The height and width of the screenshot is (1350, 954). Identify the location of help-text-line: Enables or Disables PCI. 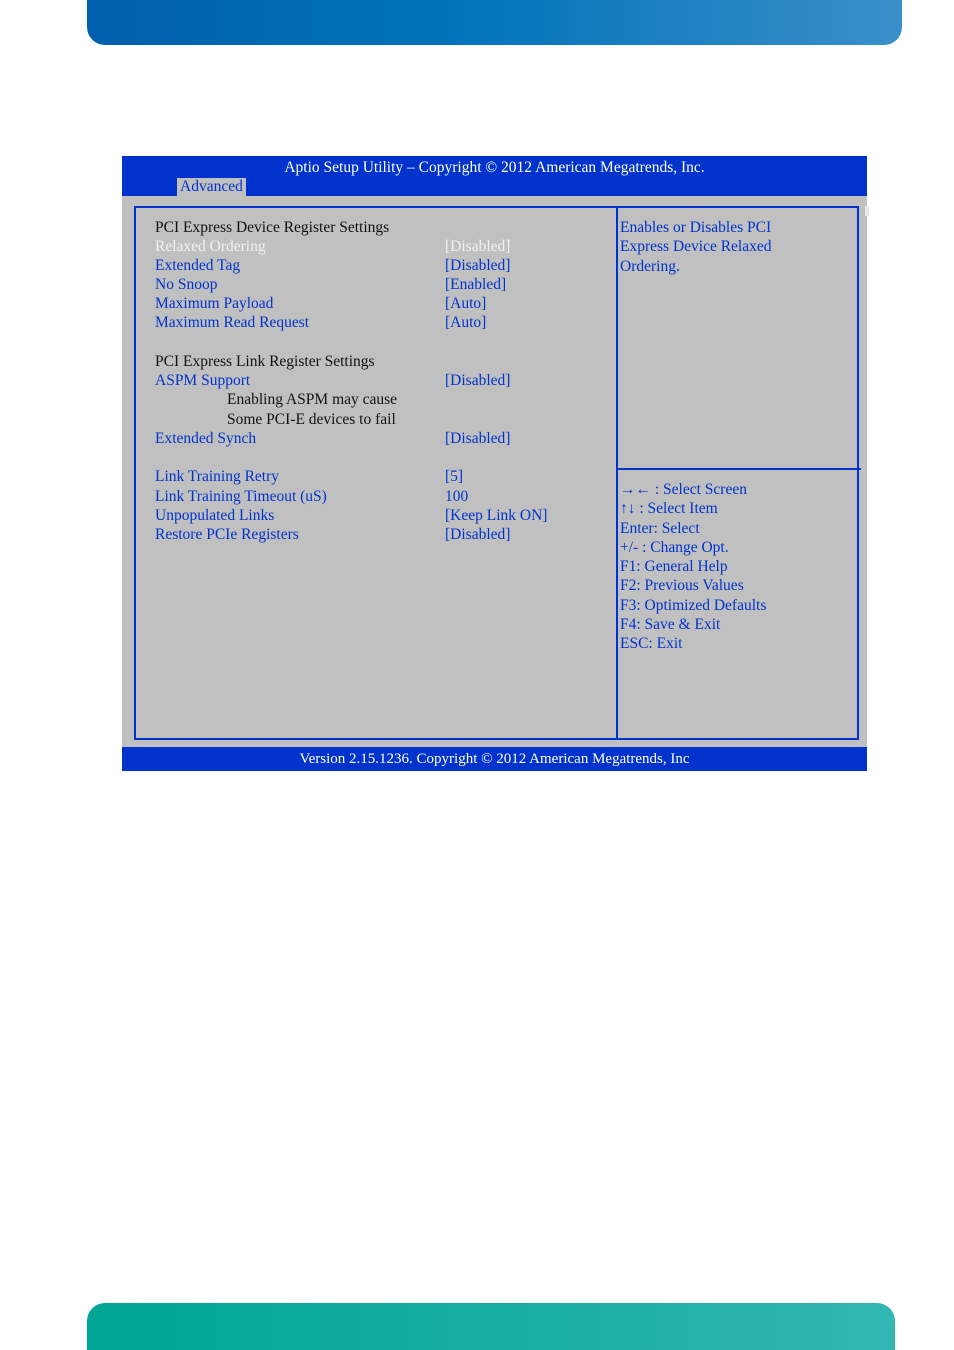
(696, 227).